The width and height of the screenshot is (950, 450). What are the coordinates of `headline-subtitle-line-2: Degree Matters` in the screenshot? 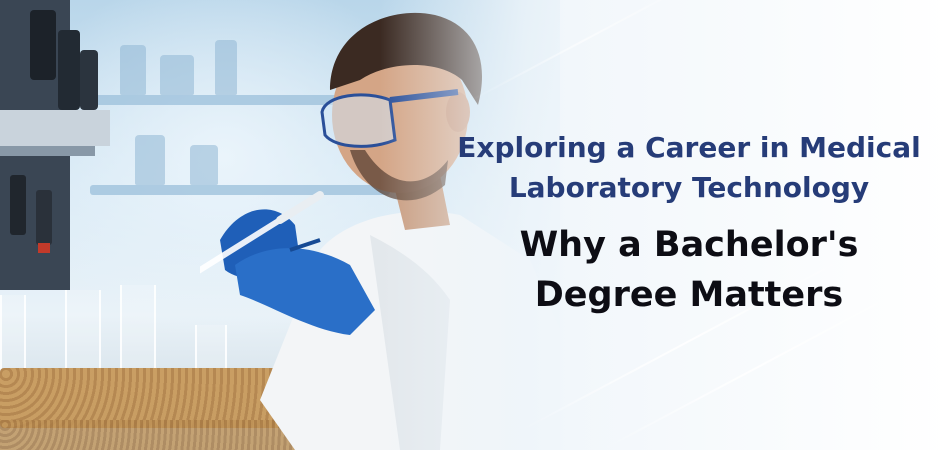 It's located at (689, 295).